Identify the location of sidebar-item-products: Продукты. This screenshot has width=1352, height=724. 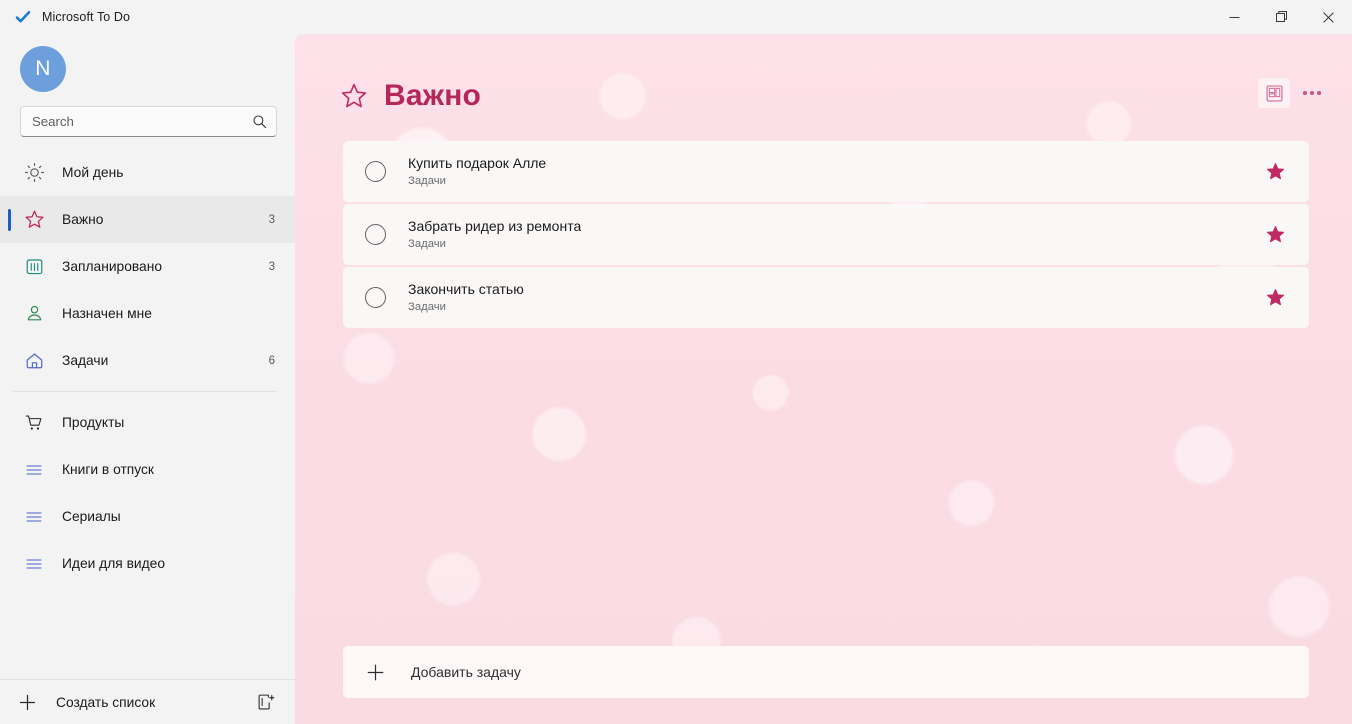
(147, 422).